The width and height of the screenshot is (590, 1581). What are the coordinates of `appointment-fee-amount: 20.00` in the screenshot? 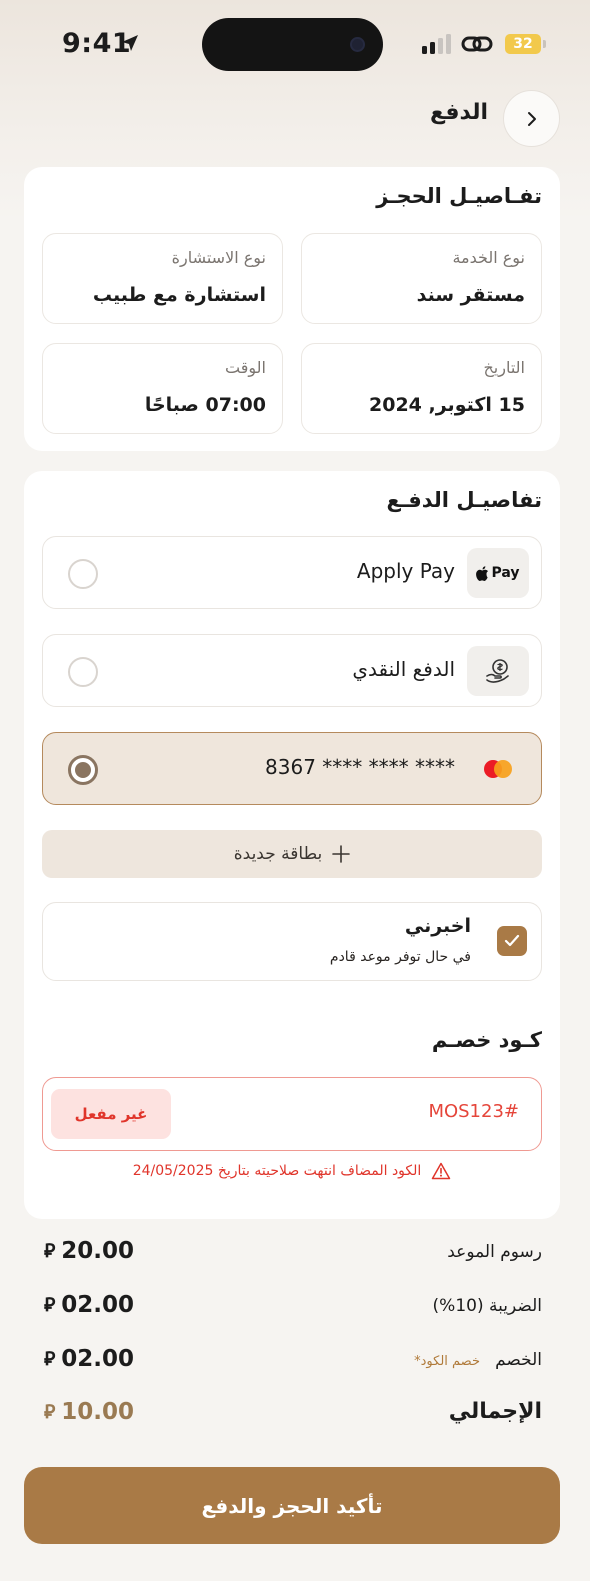 It's located at (98, 1251).